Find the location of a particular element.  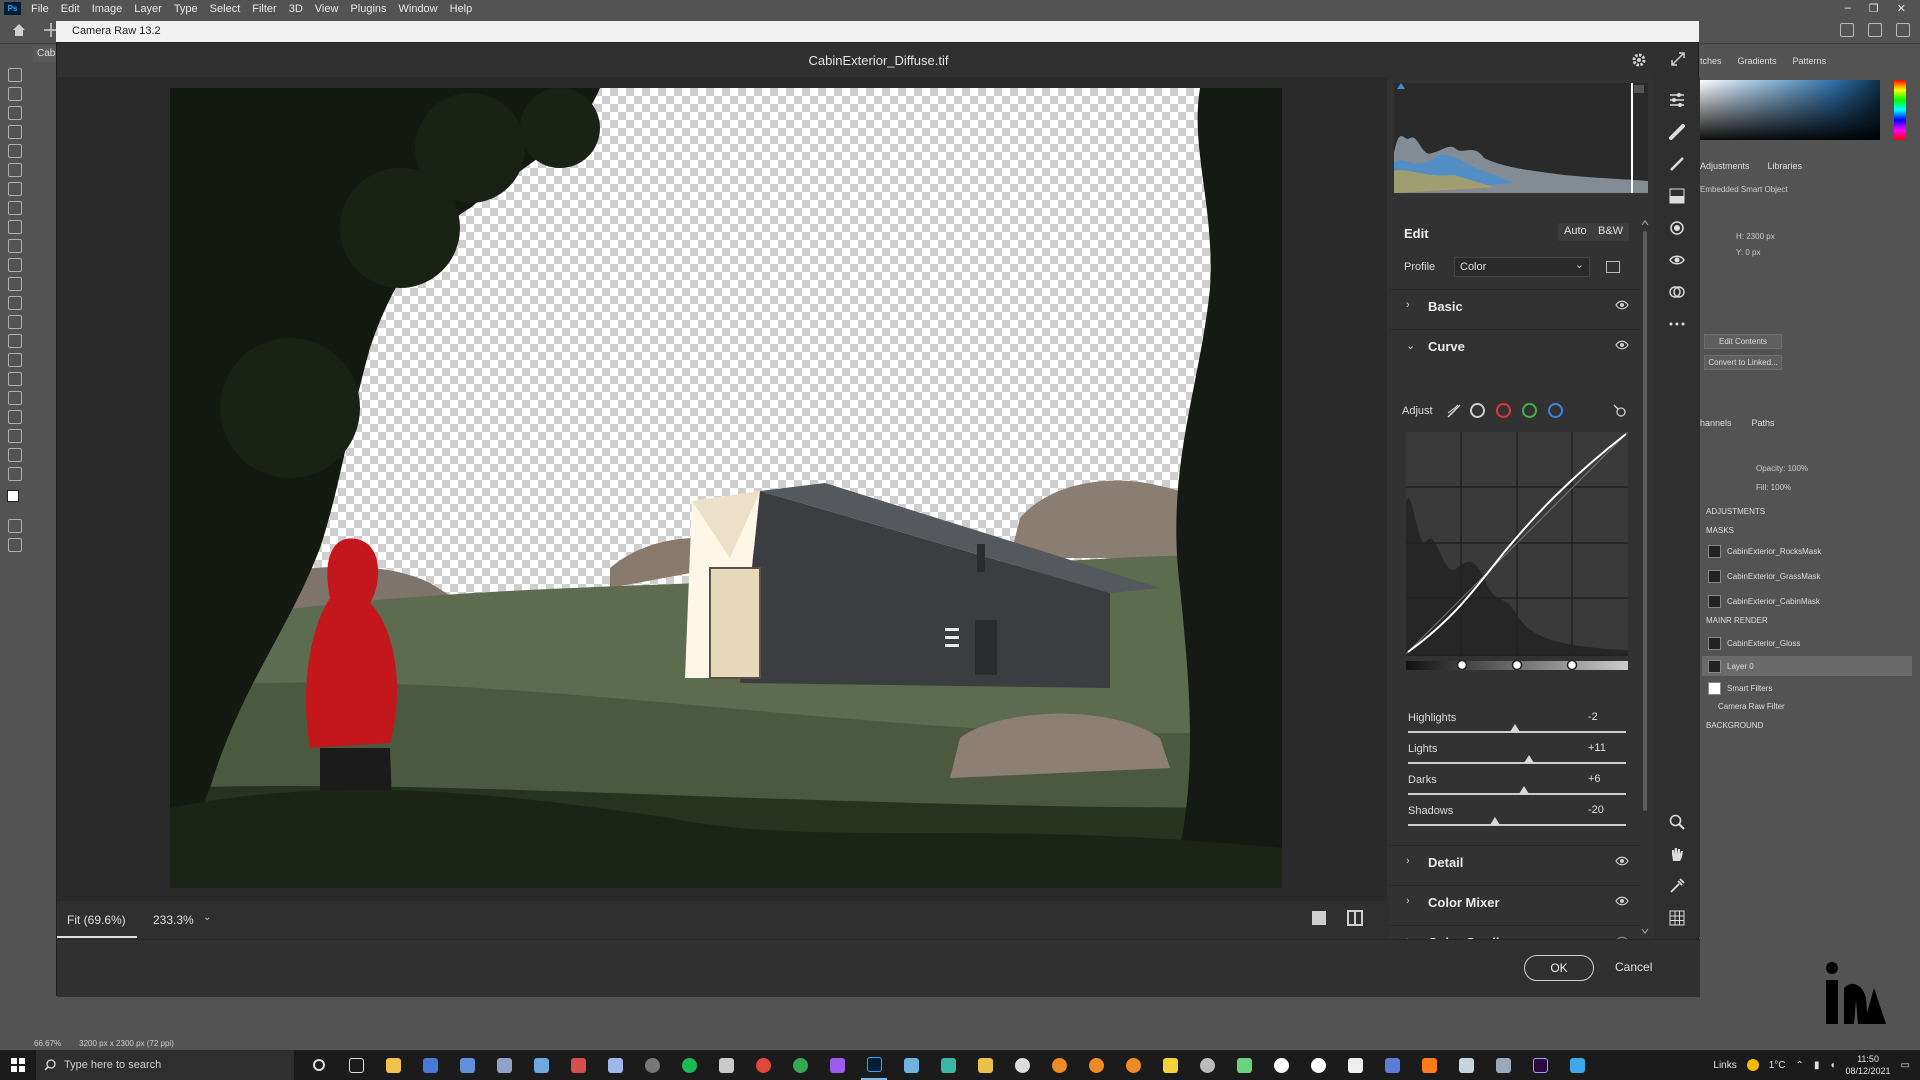

premiere-icon is located at coordinates (1540, 1065).